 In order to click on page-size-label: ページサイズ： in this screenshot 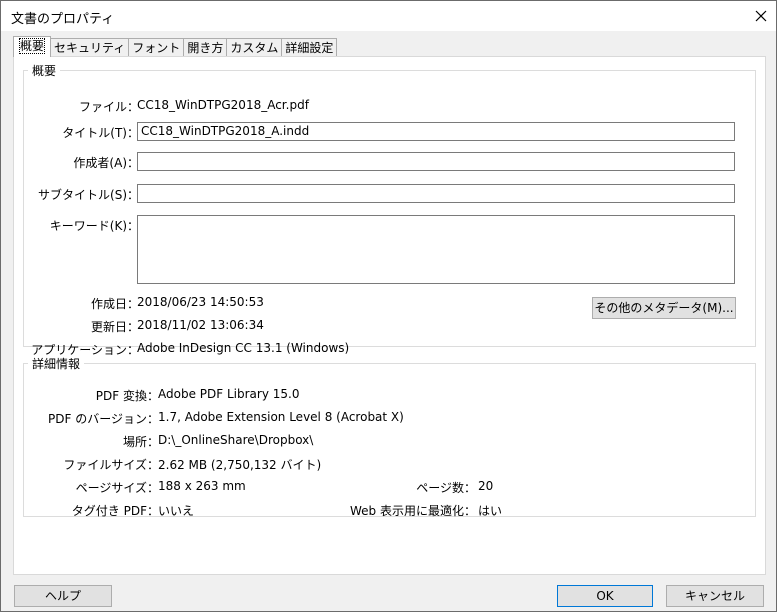, I will do `click(117, 488)`.